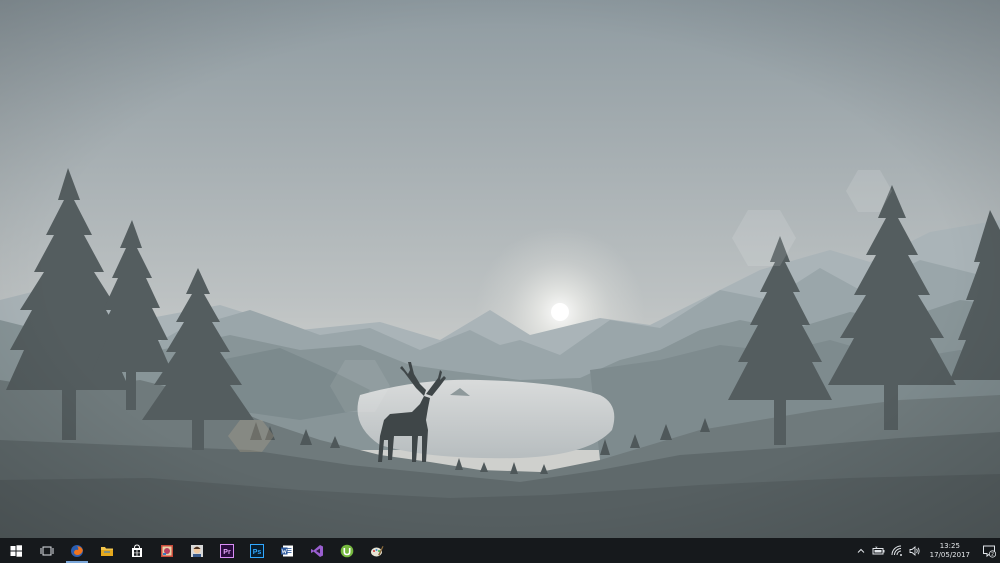 The image size is (1000, 563). I want to click on taskbar-app-paint, so click(377, 550).